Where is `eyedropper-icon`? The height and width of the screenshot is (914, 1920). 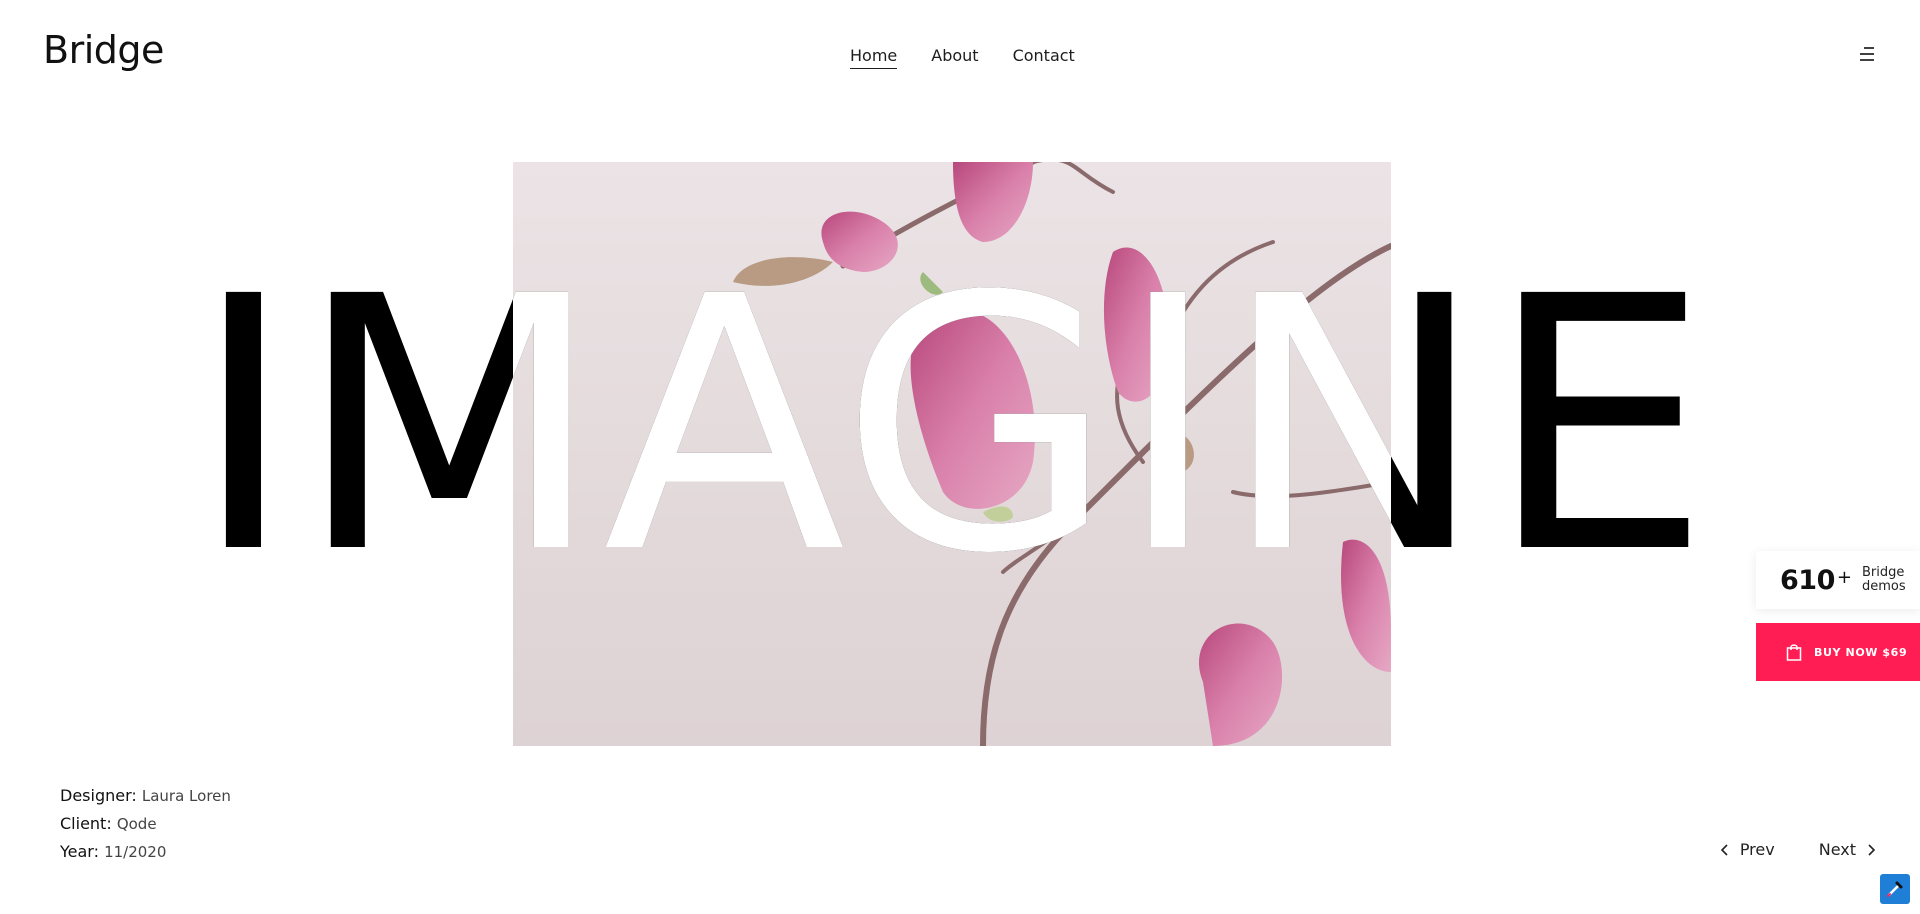 eyedropper-icon is located at coordinates (1895, 889).